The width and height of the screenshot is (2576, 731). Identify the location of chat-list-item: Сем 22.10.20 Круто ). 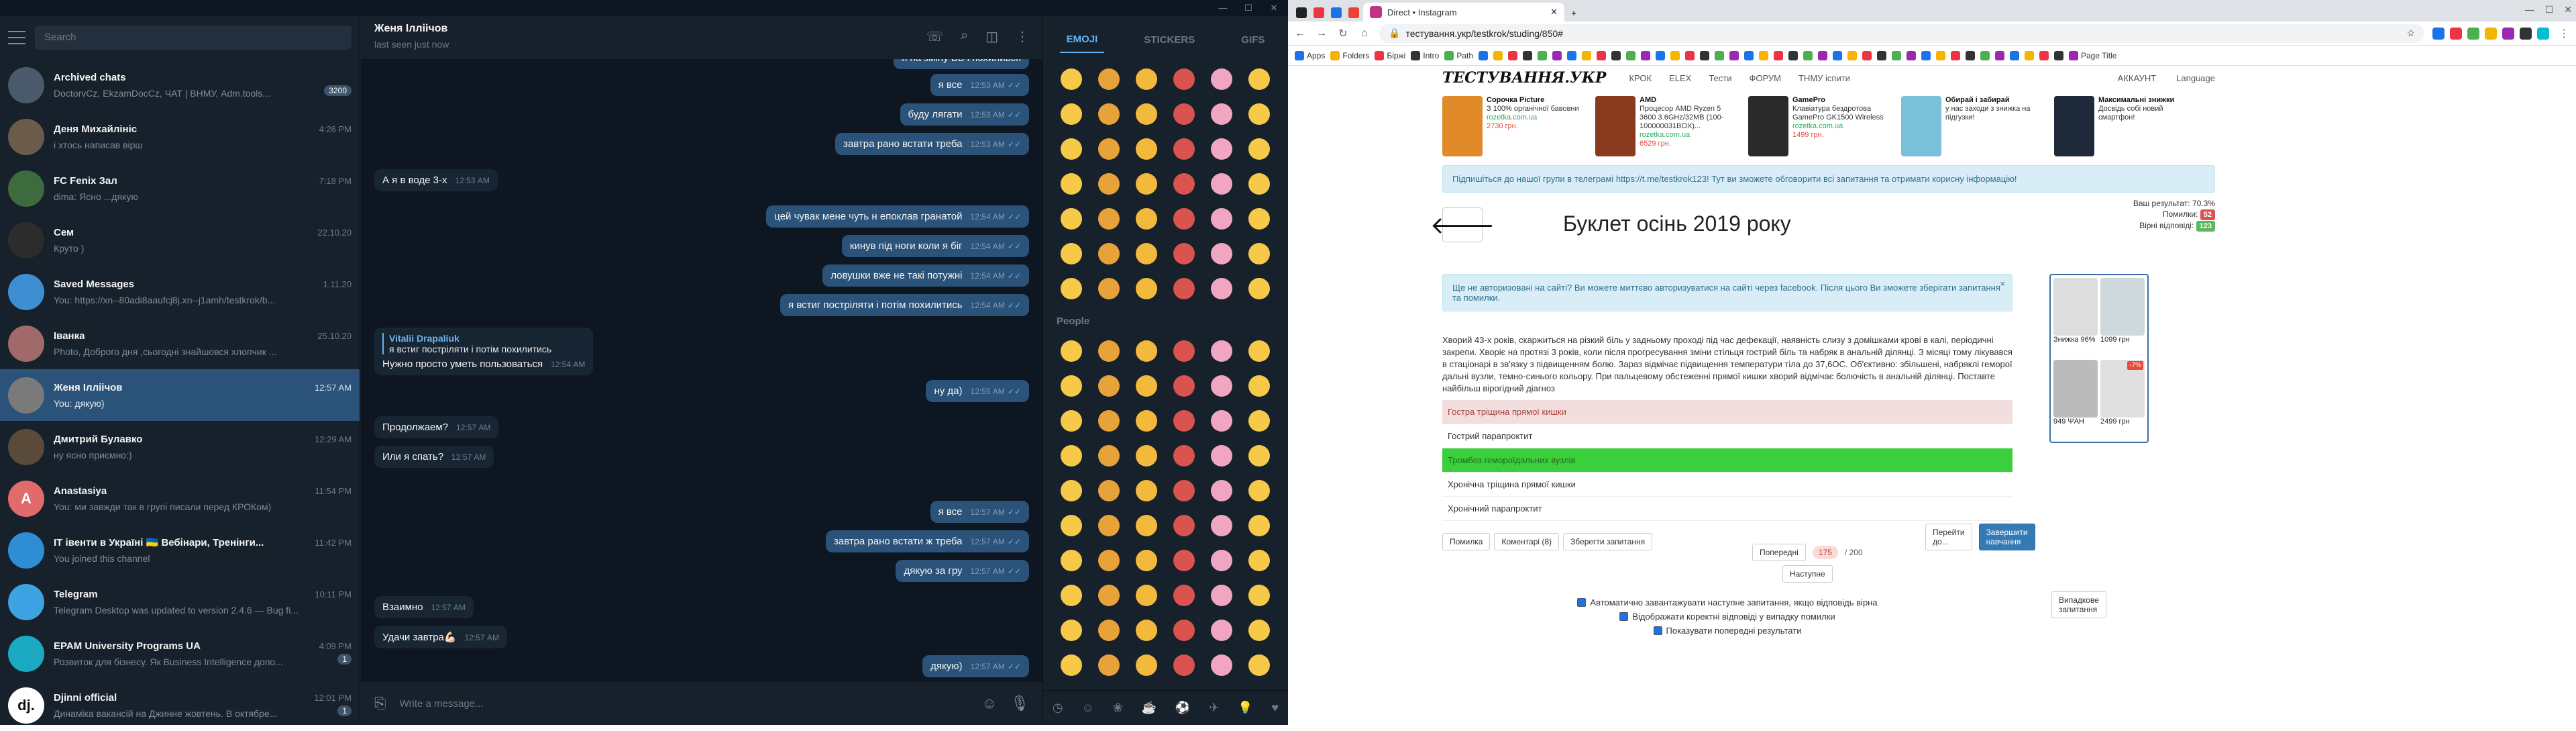
(180, 240).